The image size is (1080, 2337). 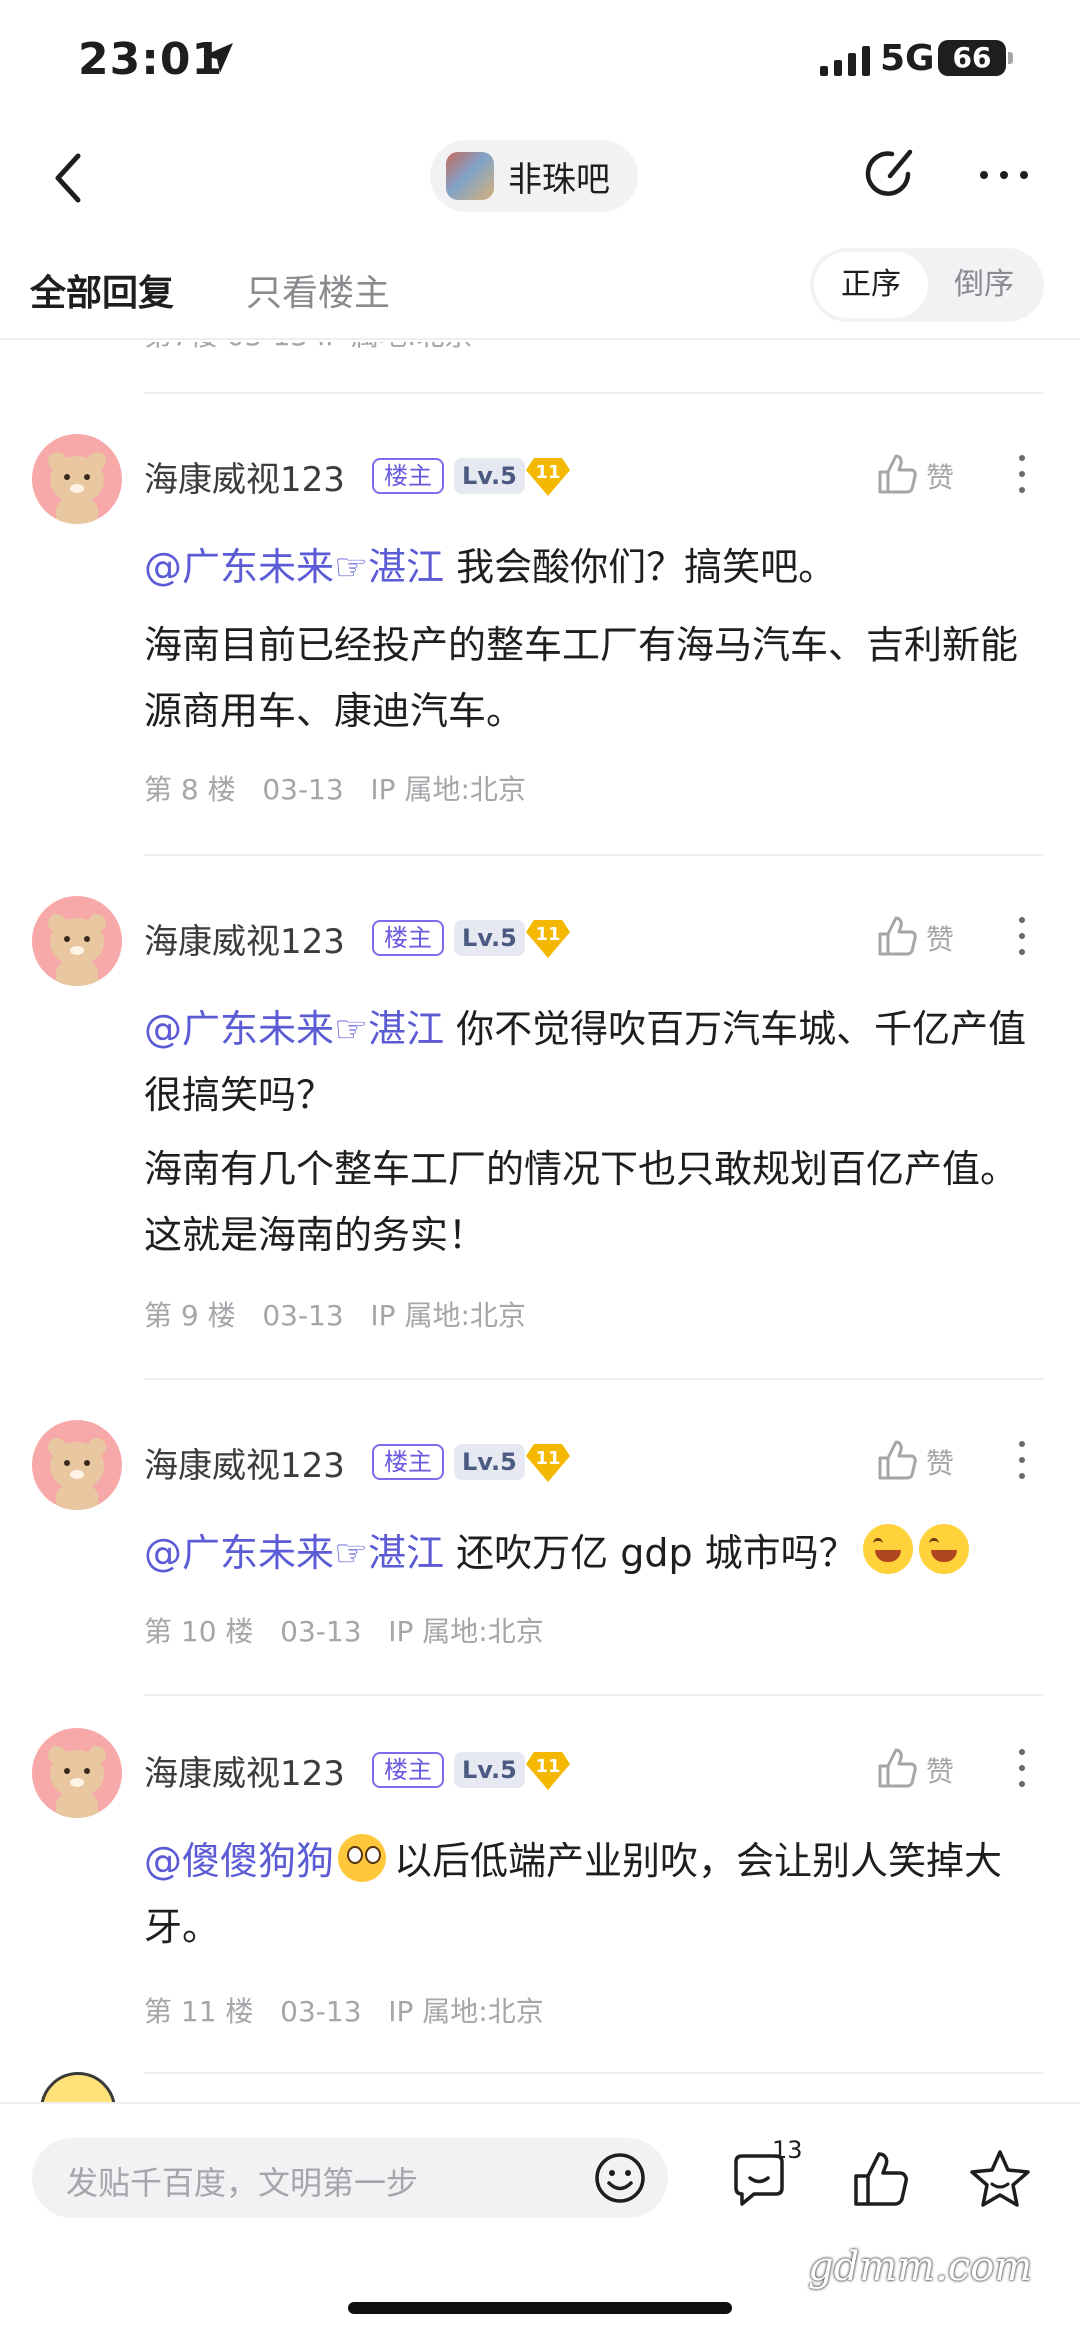 I want to click on post-body: @傻傻狗狗 以后低端产业别吹，会让别人笑掉大牙。, so click(x=594, y=1894).